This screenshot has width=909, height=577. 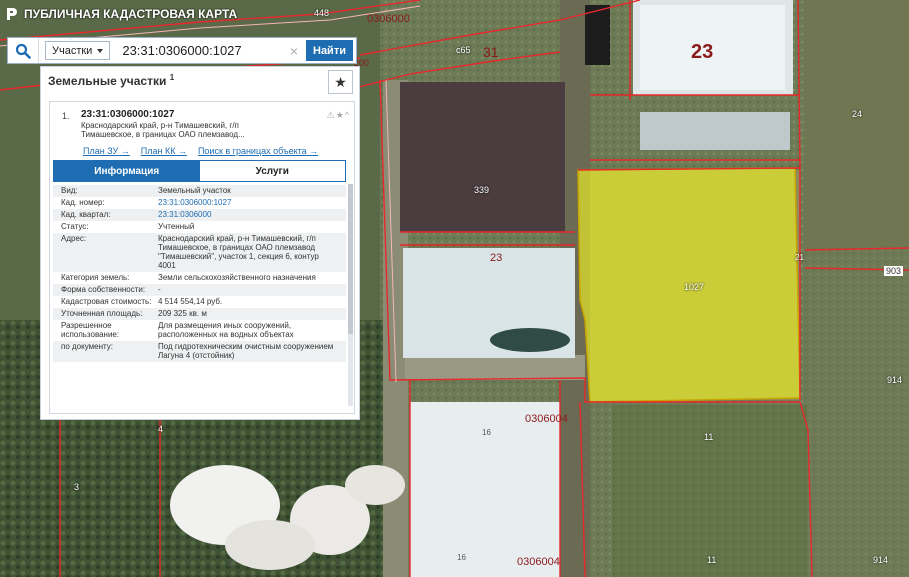 What do you see at coordinates (248, 214) in the screenshot?
I see `cad-quarter-link: 23:31:0306000` at bounding box center [248, 214].